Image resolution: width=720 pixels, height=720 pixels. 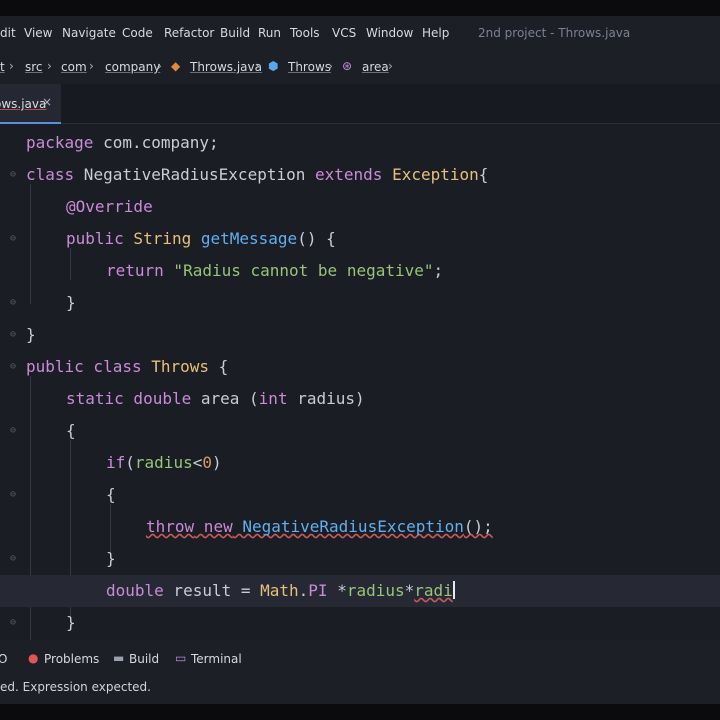 I want to click on java-file-icon: ◆, so click(x=176, y=66).